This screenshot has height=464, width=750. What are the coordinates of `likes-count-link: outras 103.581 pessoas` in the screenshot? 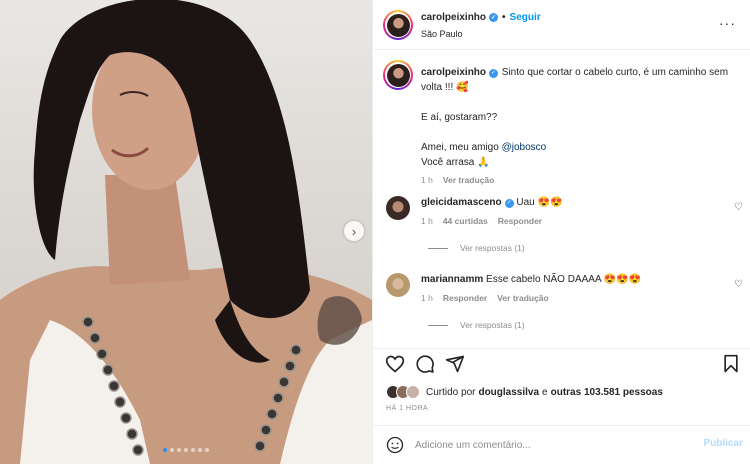 It's located at (607, 392).